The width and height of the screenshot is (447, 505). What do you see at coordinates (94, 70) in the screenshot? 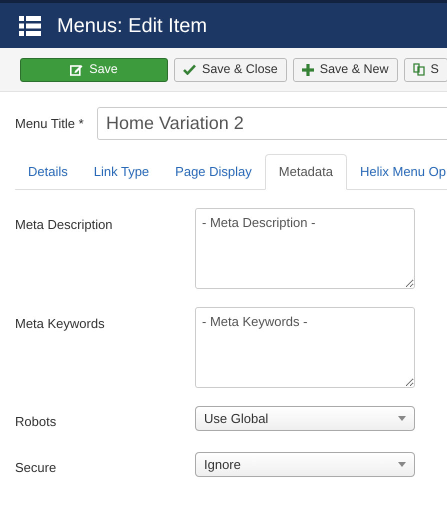
I see `save-button: Save` at bounding box center [94, 70].